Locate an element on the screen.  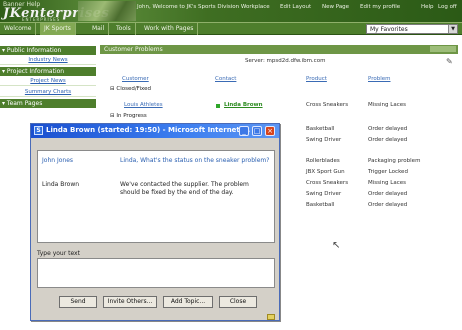
tab-jk-sports: JK Sports is located at coordinates (58, 29).